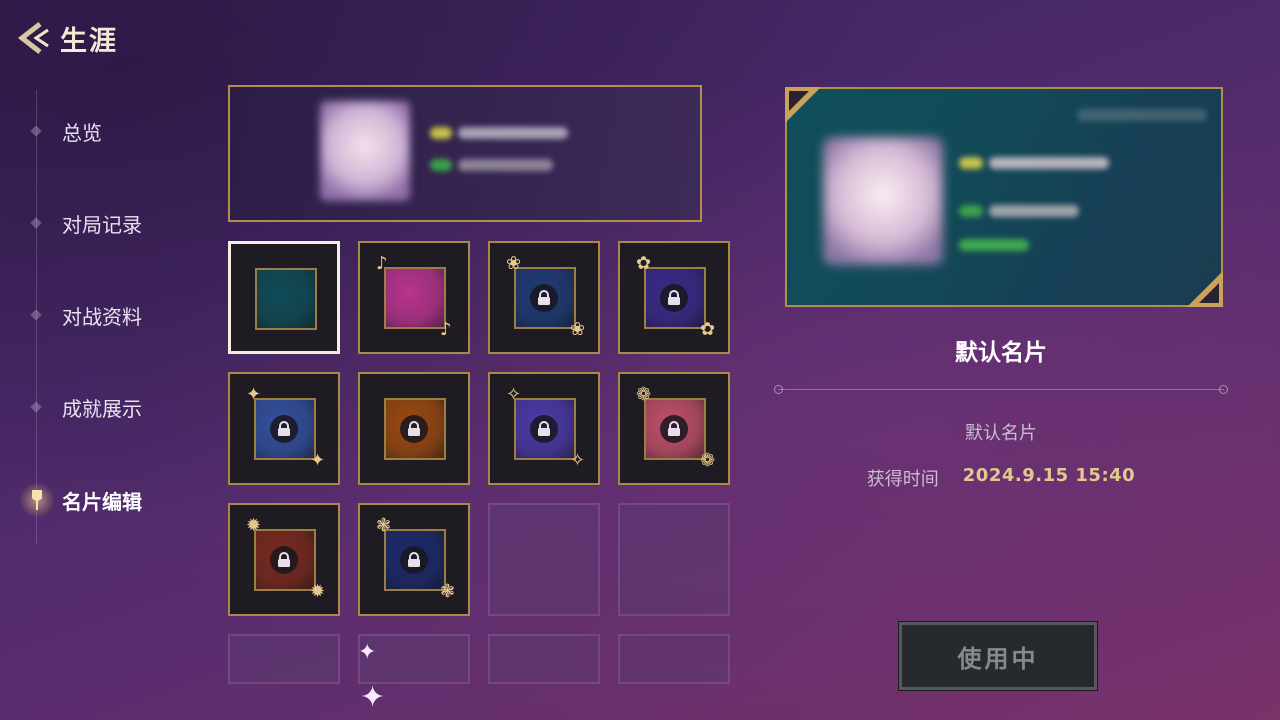 The image size is (1280, 720). What do you see at coordinates (1001, 433) in the screenshot?
I see `card-description: 默认名片` at bounding box center [1001, 433].